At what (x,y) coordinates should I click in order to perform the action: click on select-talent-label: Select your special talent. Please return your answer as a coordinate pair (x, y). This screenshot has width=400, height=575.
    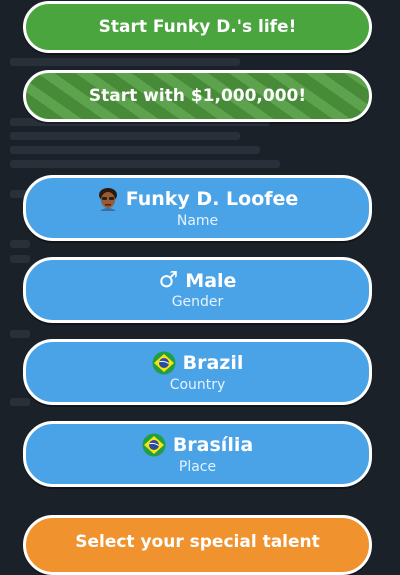
    Looking at the image, I should click on (197, 542).